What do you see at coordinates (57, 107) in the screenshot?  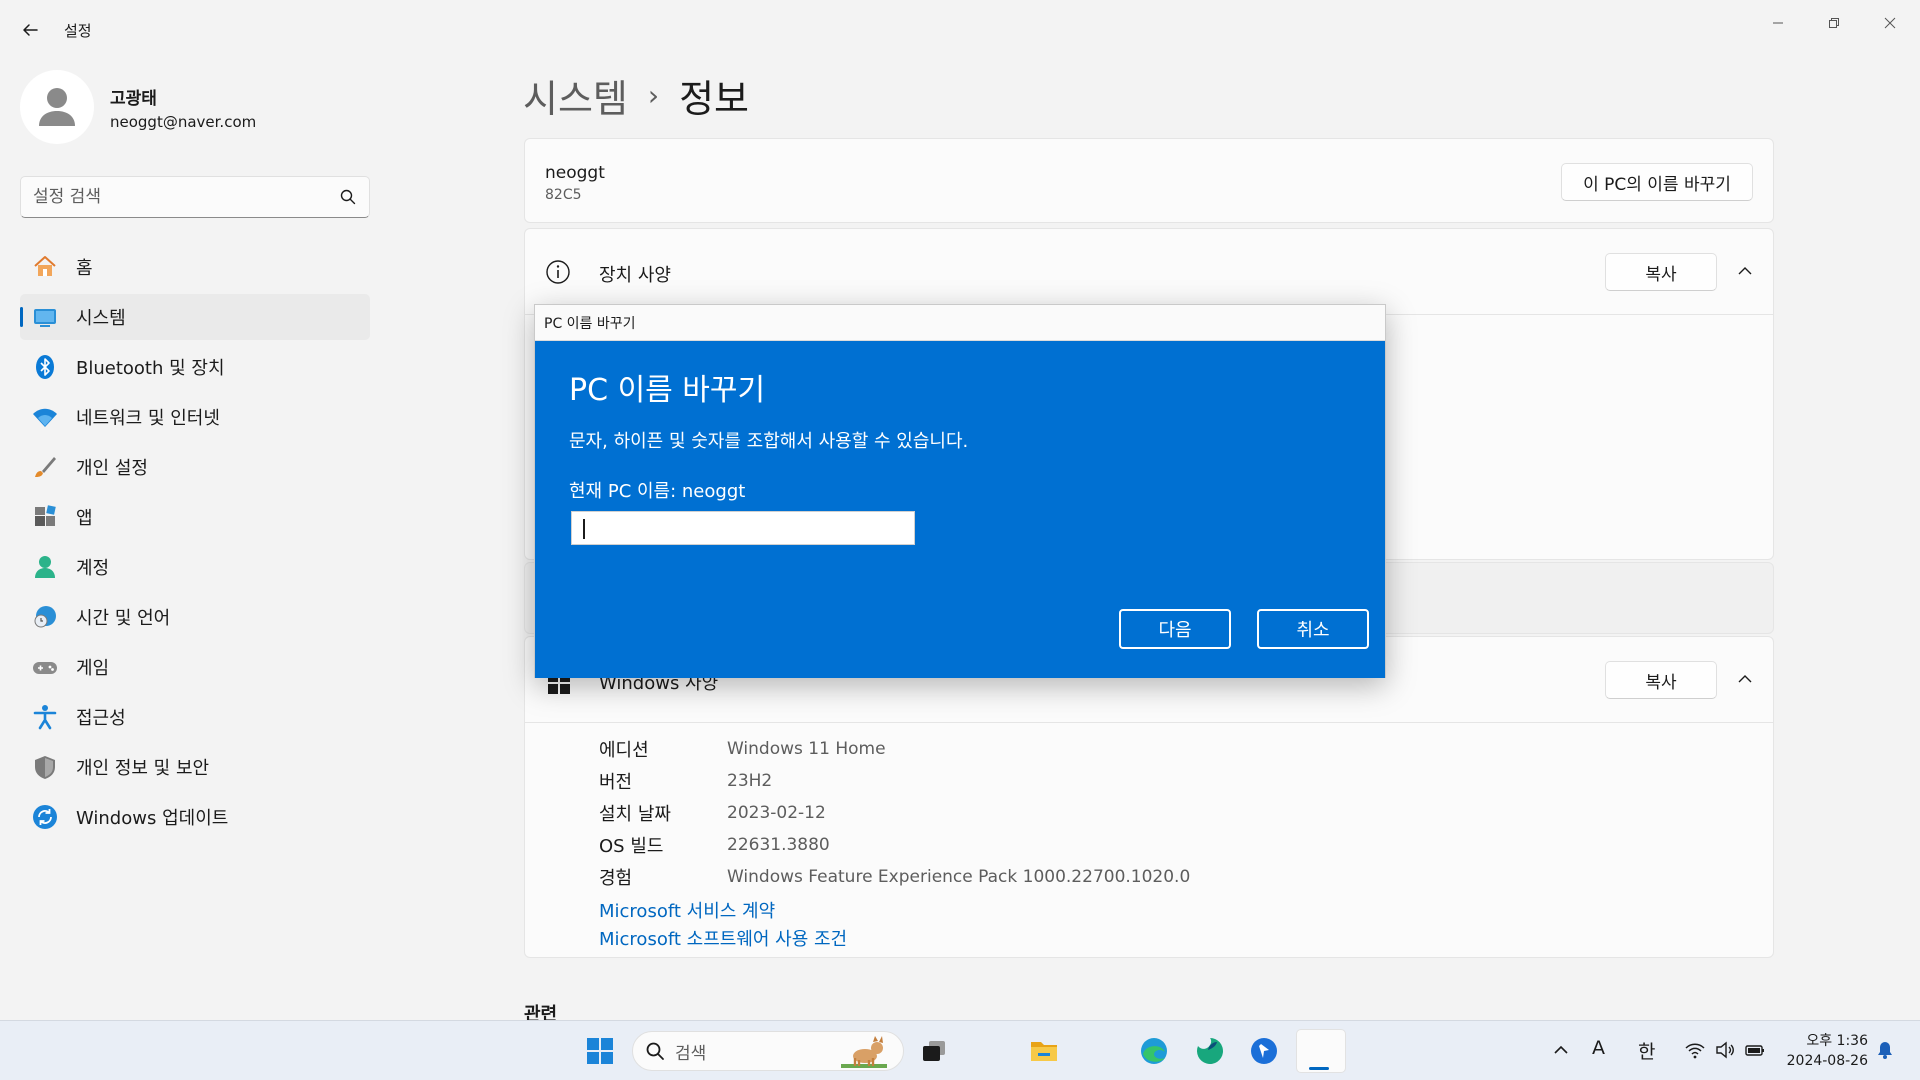 I see `avatar` at bounding box center [57, 107].